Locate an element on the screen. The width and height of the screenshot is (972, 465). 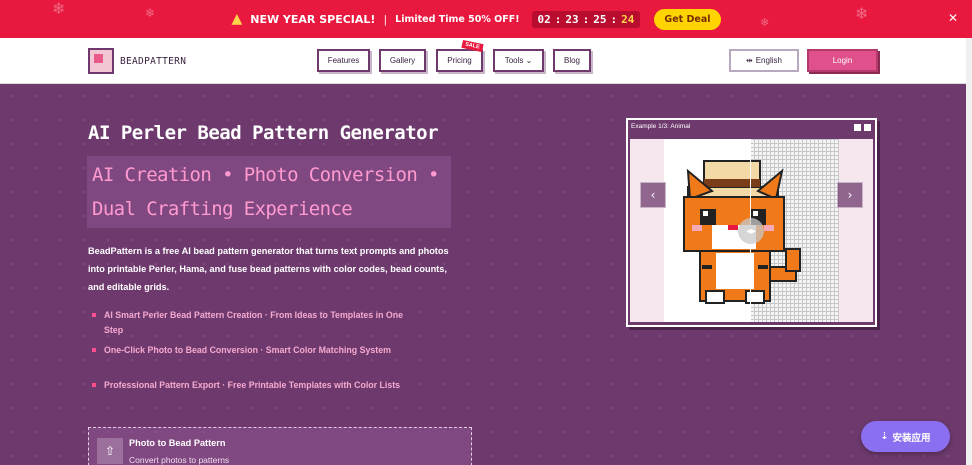
upload-title: Photo to Bead Pattern is located at coordinates (177, 443).